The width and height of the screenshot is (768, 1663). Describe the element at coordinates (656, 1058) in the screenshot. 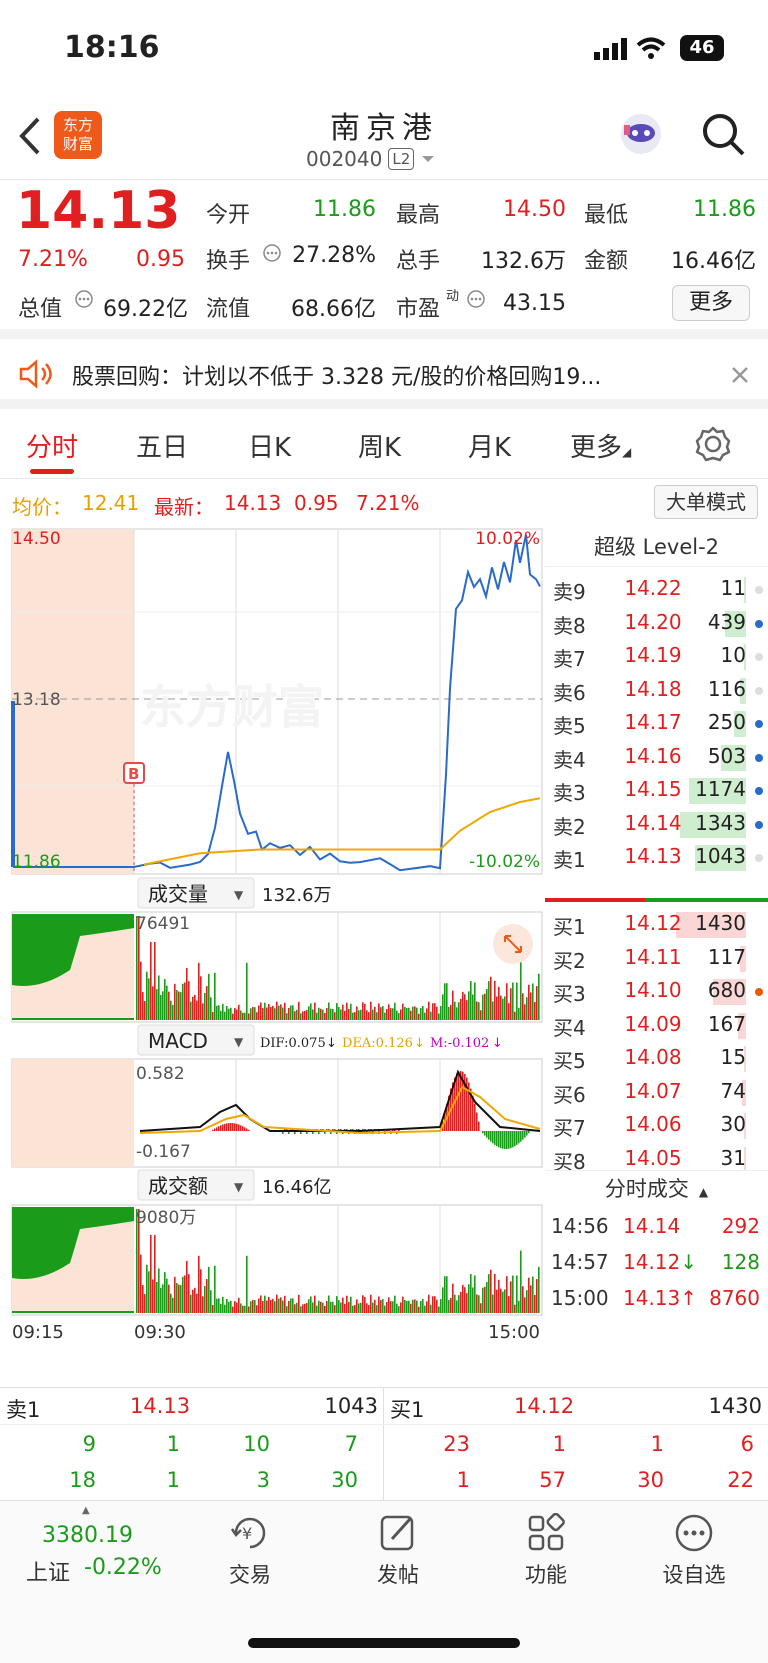

I see `bid-row: 买5 14.08 15` at that location.